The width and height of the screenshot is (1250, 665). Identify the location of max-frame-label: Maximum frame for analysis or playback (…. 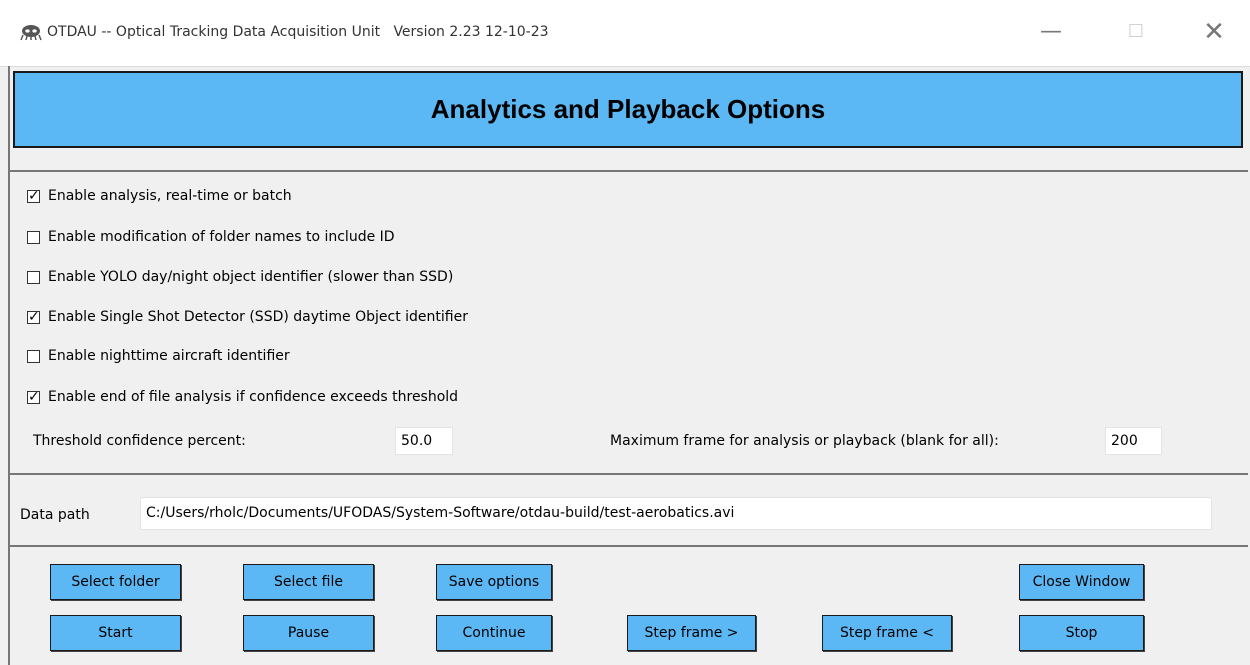
(804, 441).